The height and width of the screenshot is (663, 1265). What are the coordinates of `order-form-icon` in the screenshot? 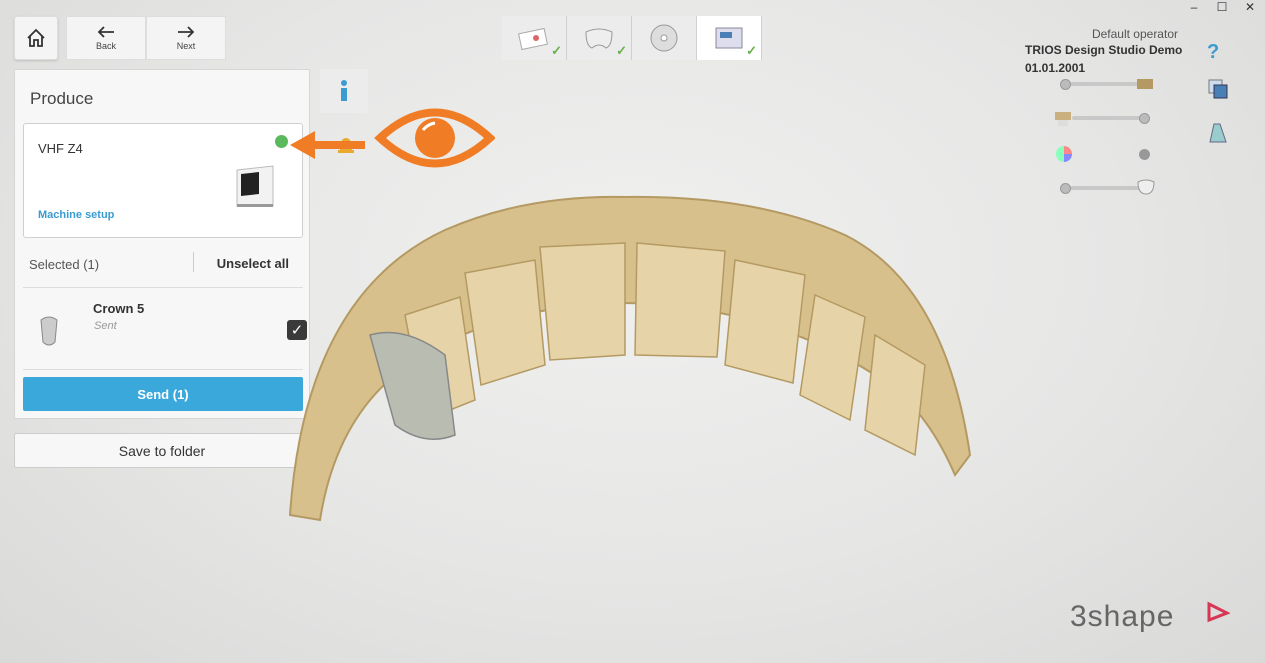 It's located at (533, 39).